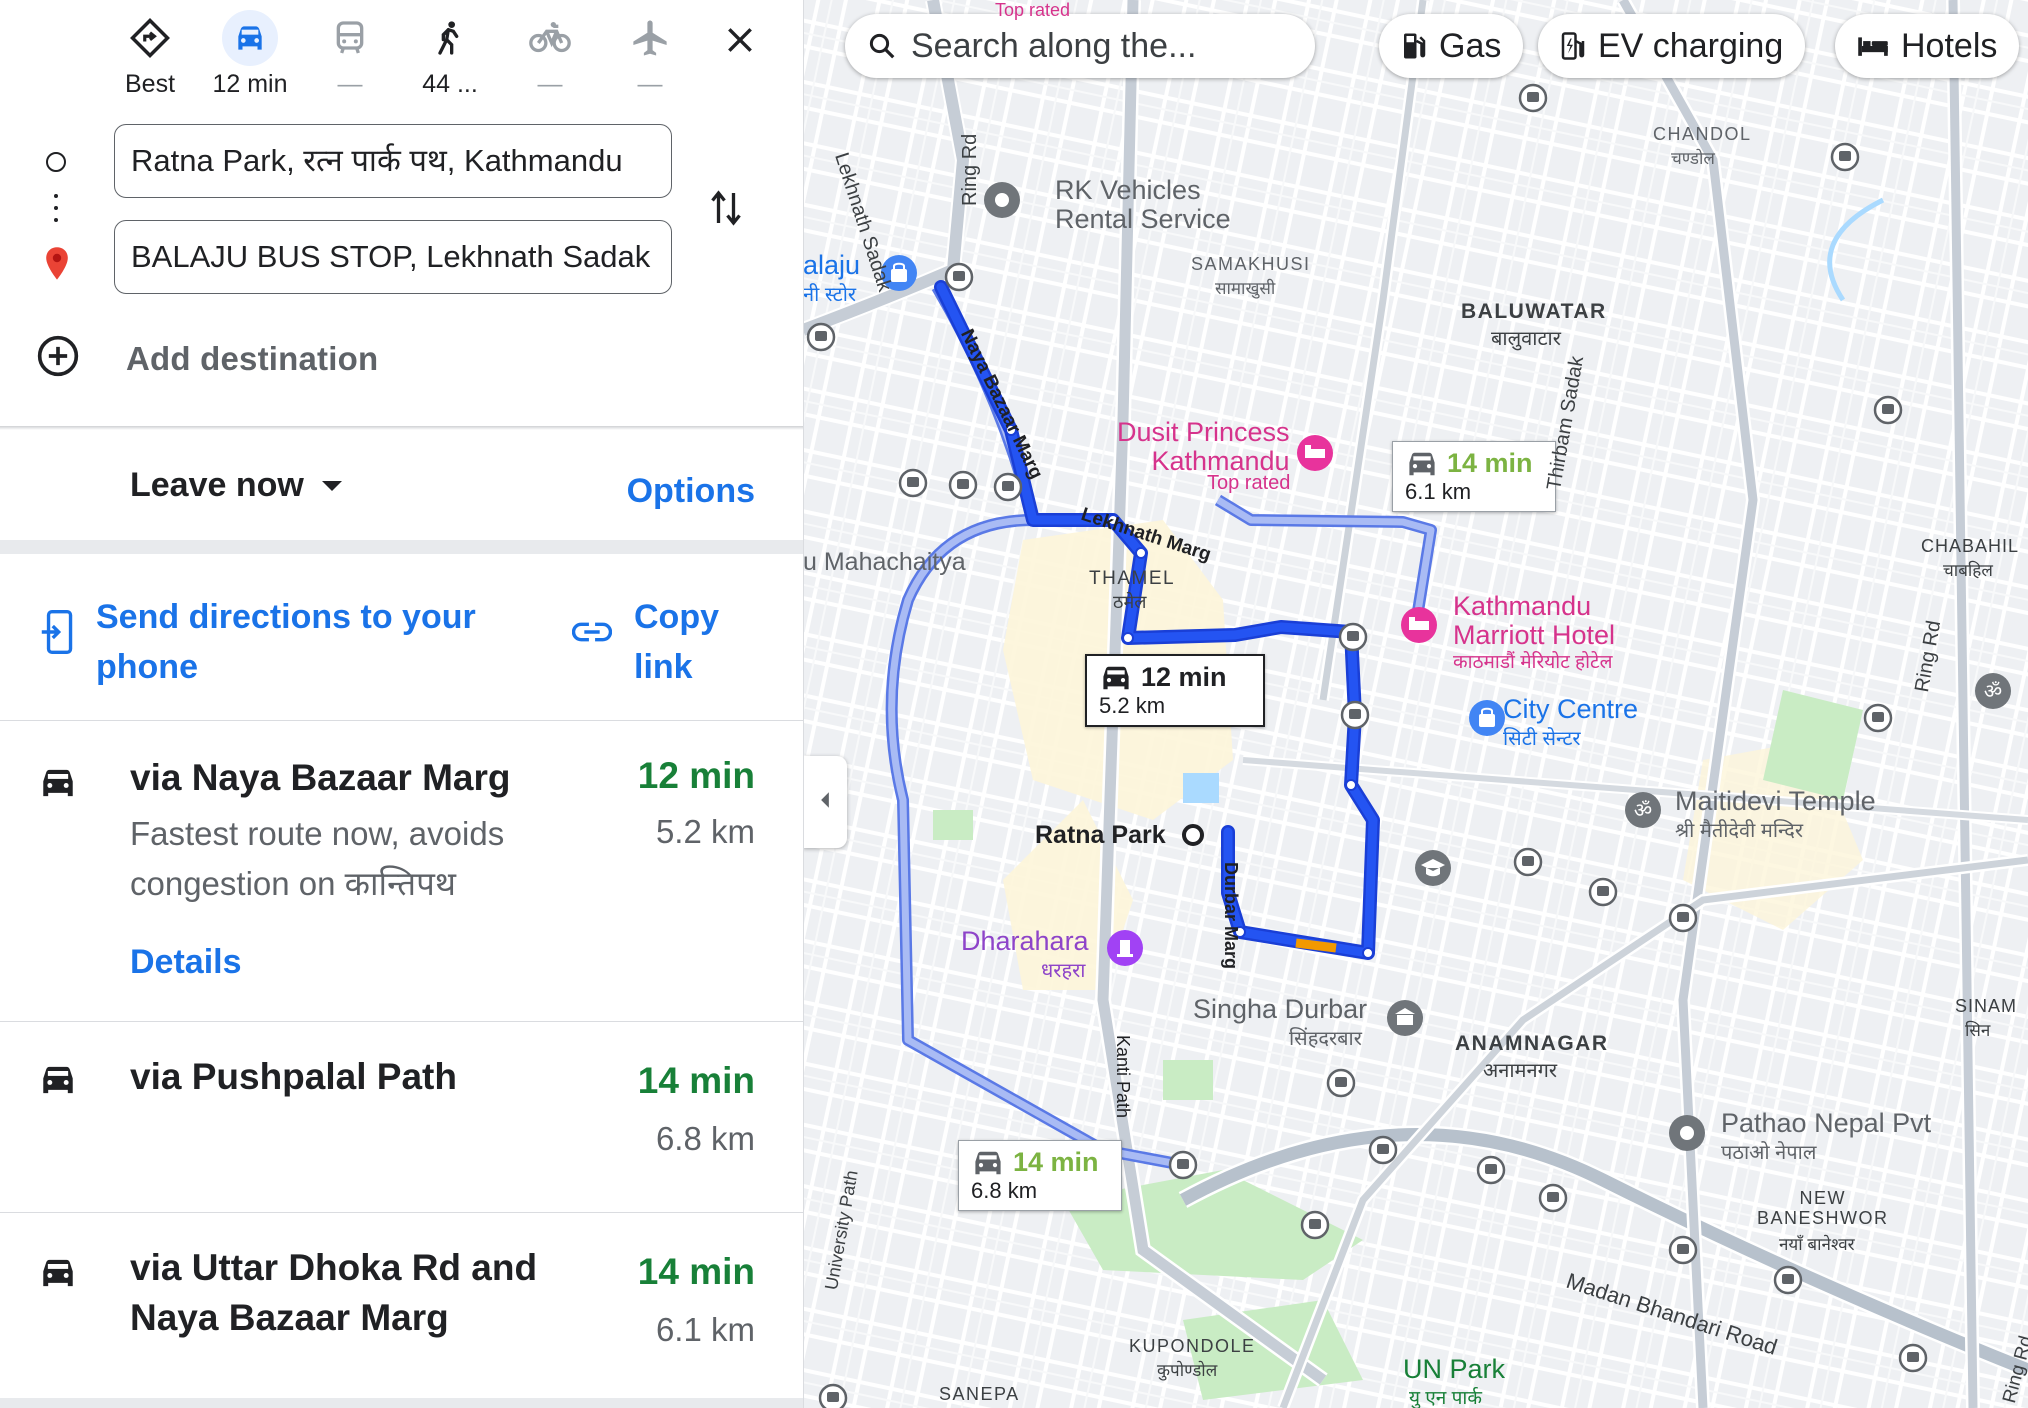 The image size is (2028, 1408). What do you see at coordinates (1949, 45) in the screenshot?
I see `chip-hotels-label: Hotels` at bounding box center [1949, 45].